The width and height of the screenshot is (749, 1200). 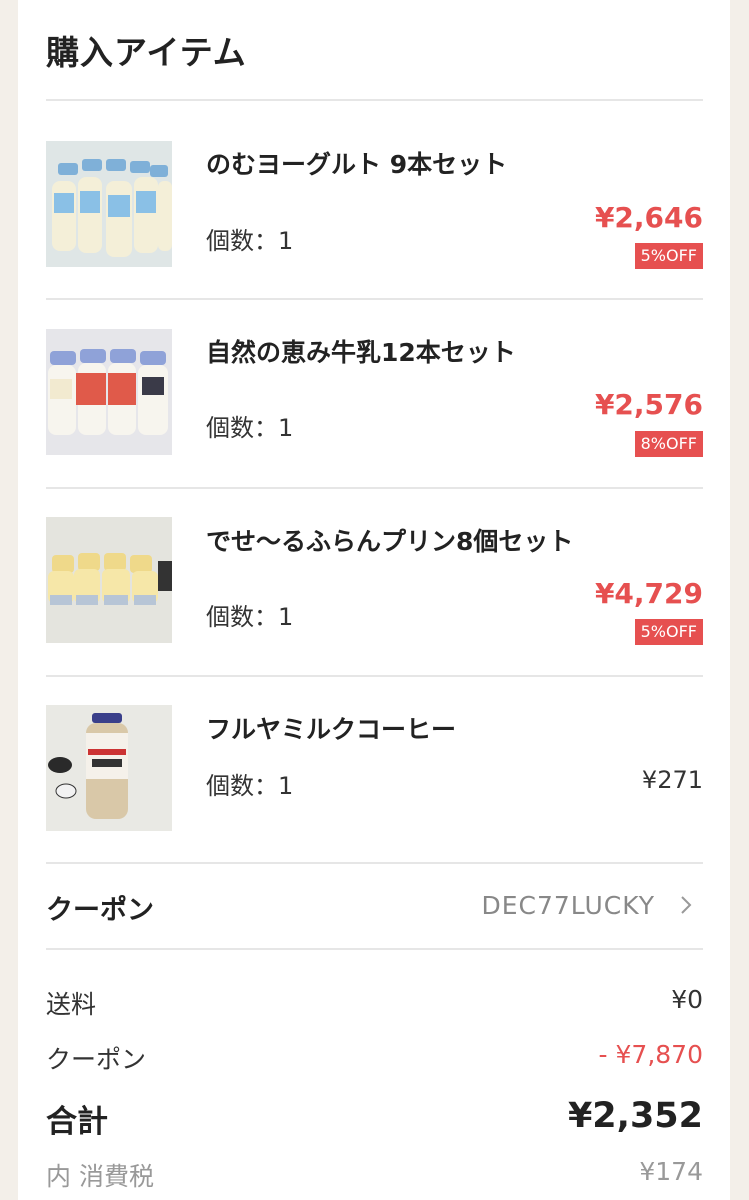 I want to click on coupon-discount-value: - ¥7,870, so click(x=650, y=1054).